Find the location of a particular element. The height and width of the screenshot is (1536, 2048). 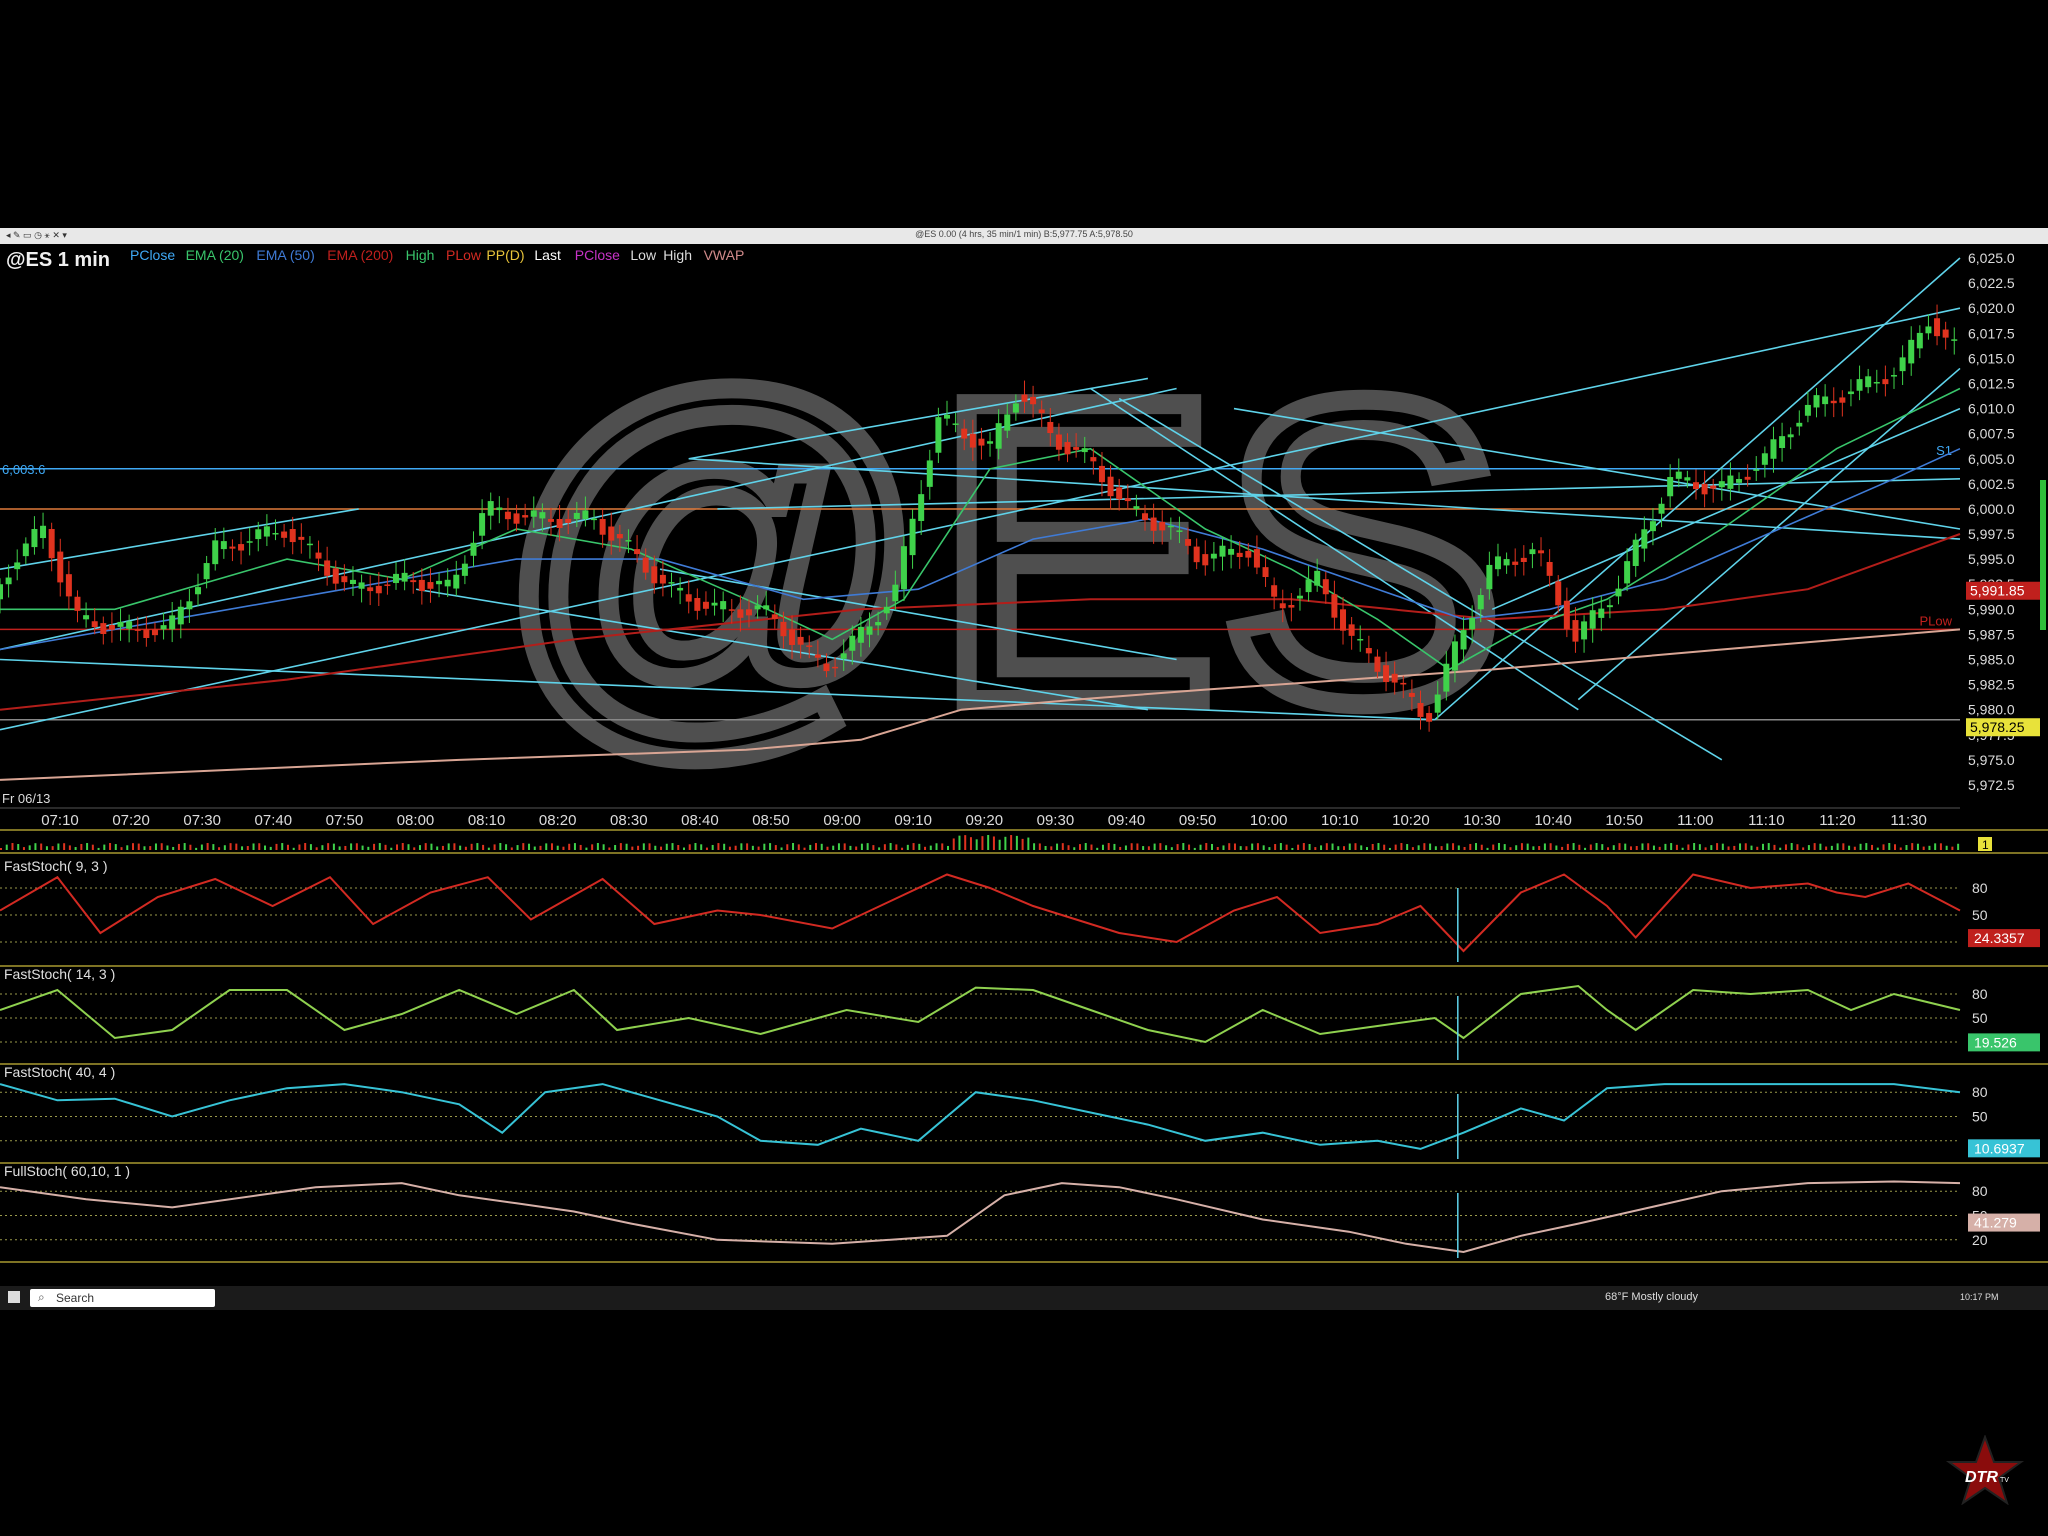

legend-item: PP(D) is located at coordinates (505, 255).